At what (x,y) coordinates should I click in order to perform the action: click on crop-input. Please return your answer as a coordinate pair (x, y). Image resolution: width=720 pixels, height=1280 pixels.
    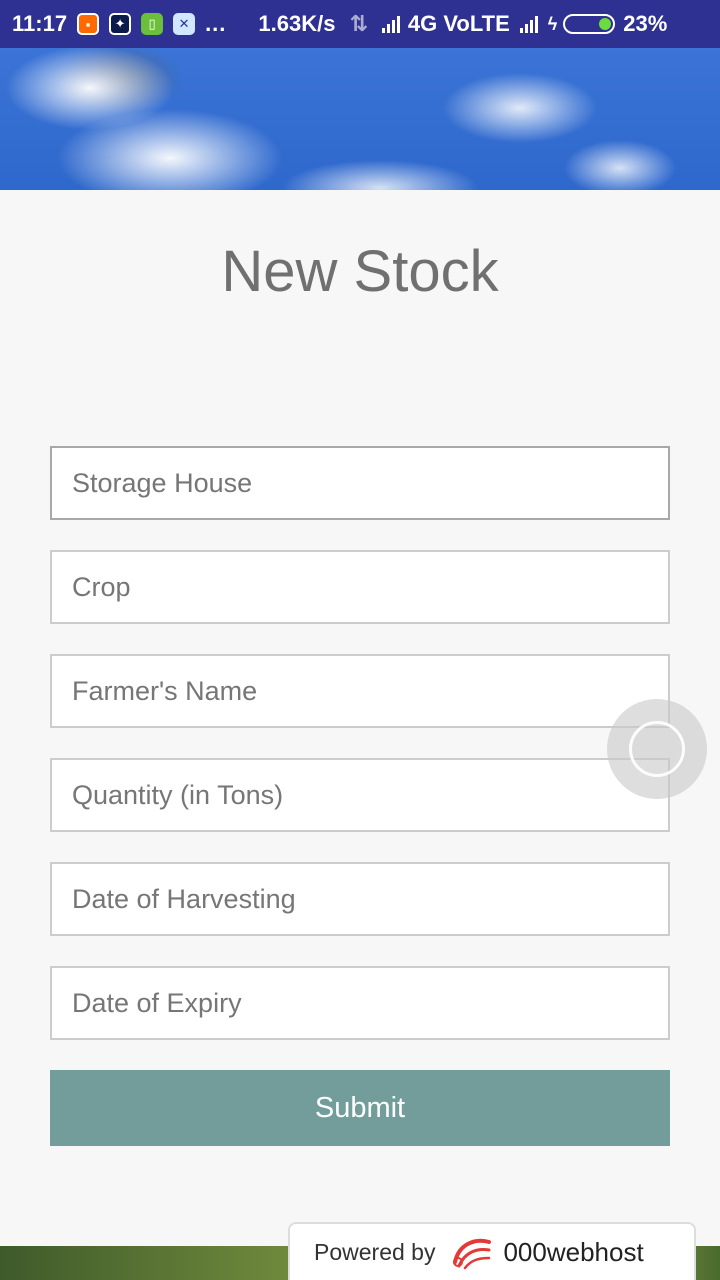
    Looking at the image, I should click on (360, 587).